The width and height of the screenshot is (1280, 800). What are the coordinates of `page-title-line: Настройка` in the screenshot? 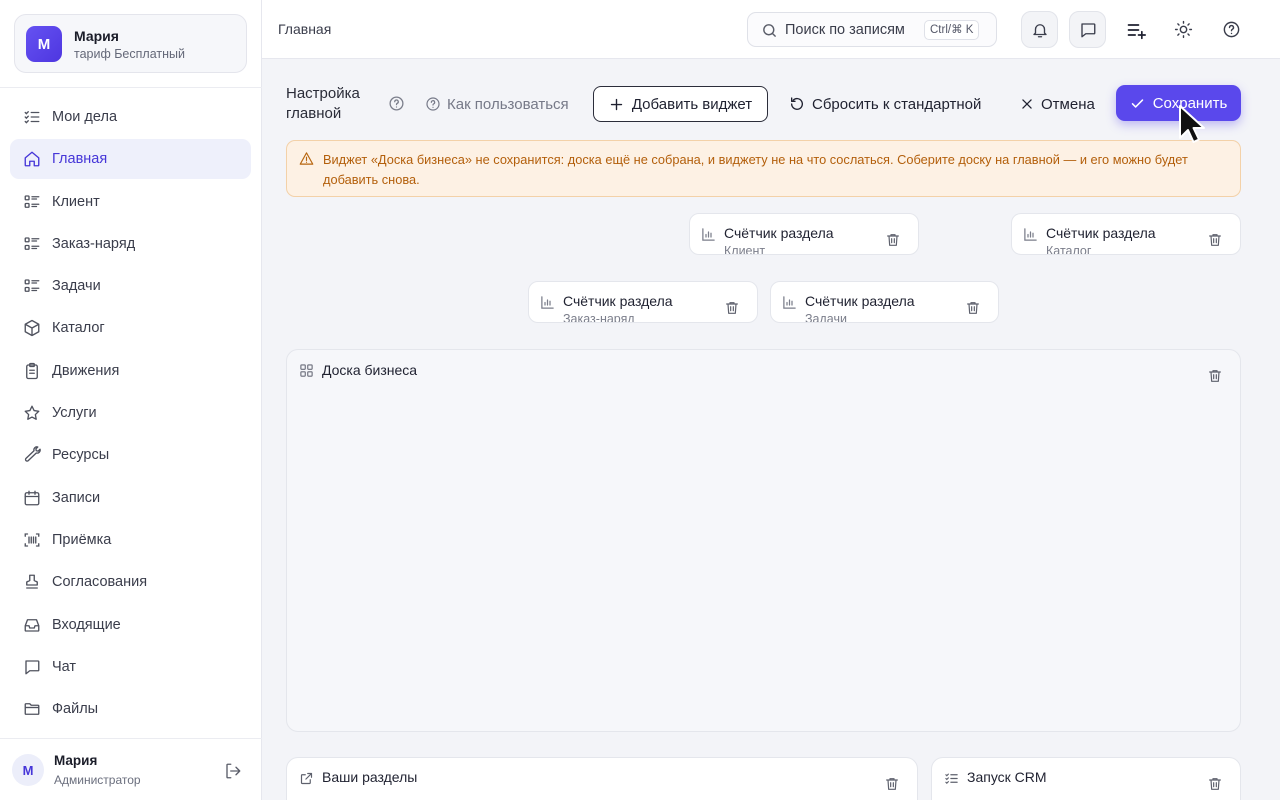 It's located at (323, 93).